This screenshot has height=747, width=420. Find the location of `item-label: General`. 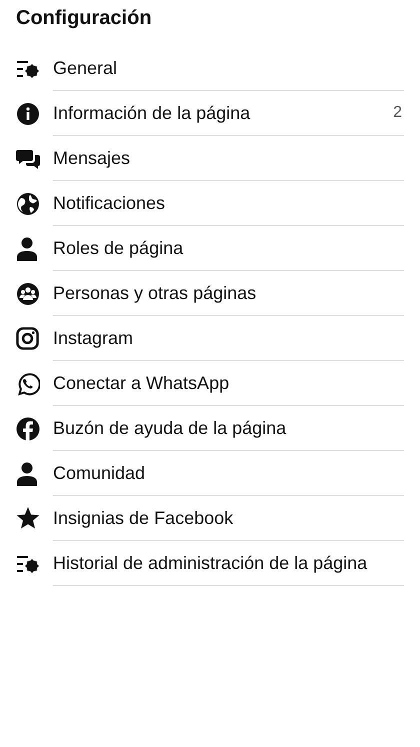

item-label: General is located at coordinates (85, 68).